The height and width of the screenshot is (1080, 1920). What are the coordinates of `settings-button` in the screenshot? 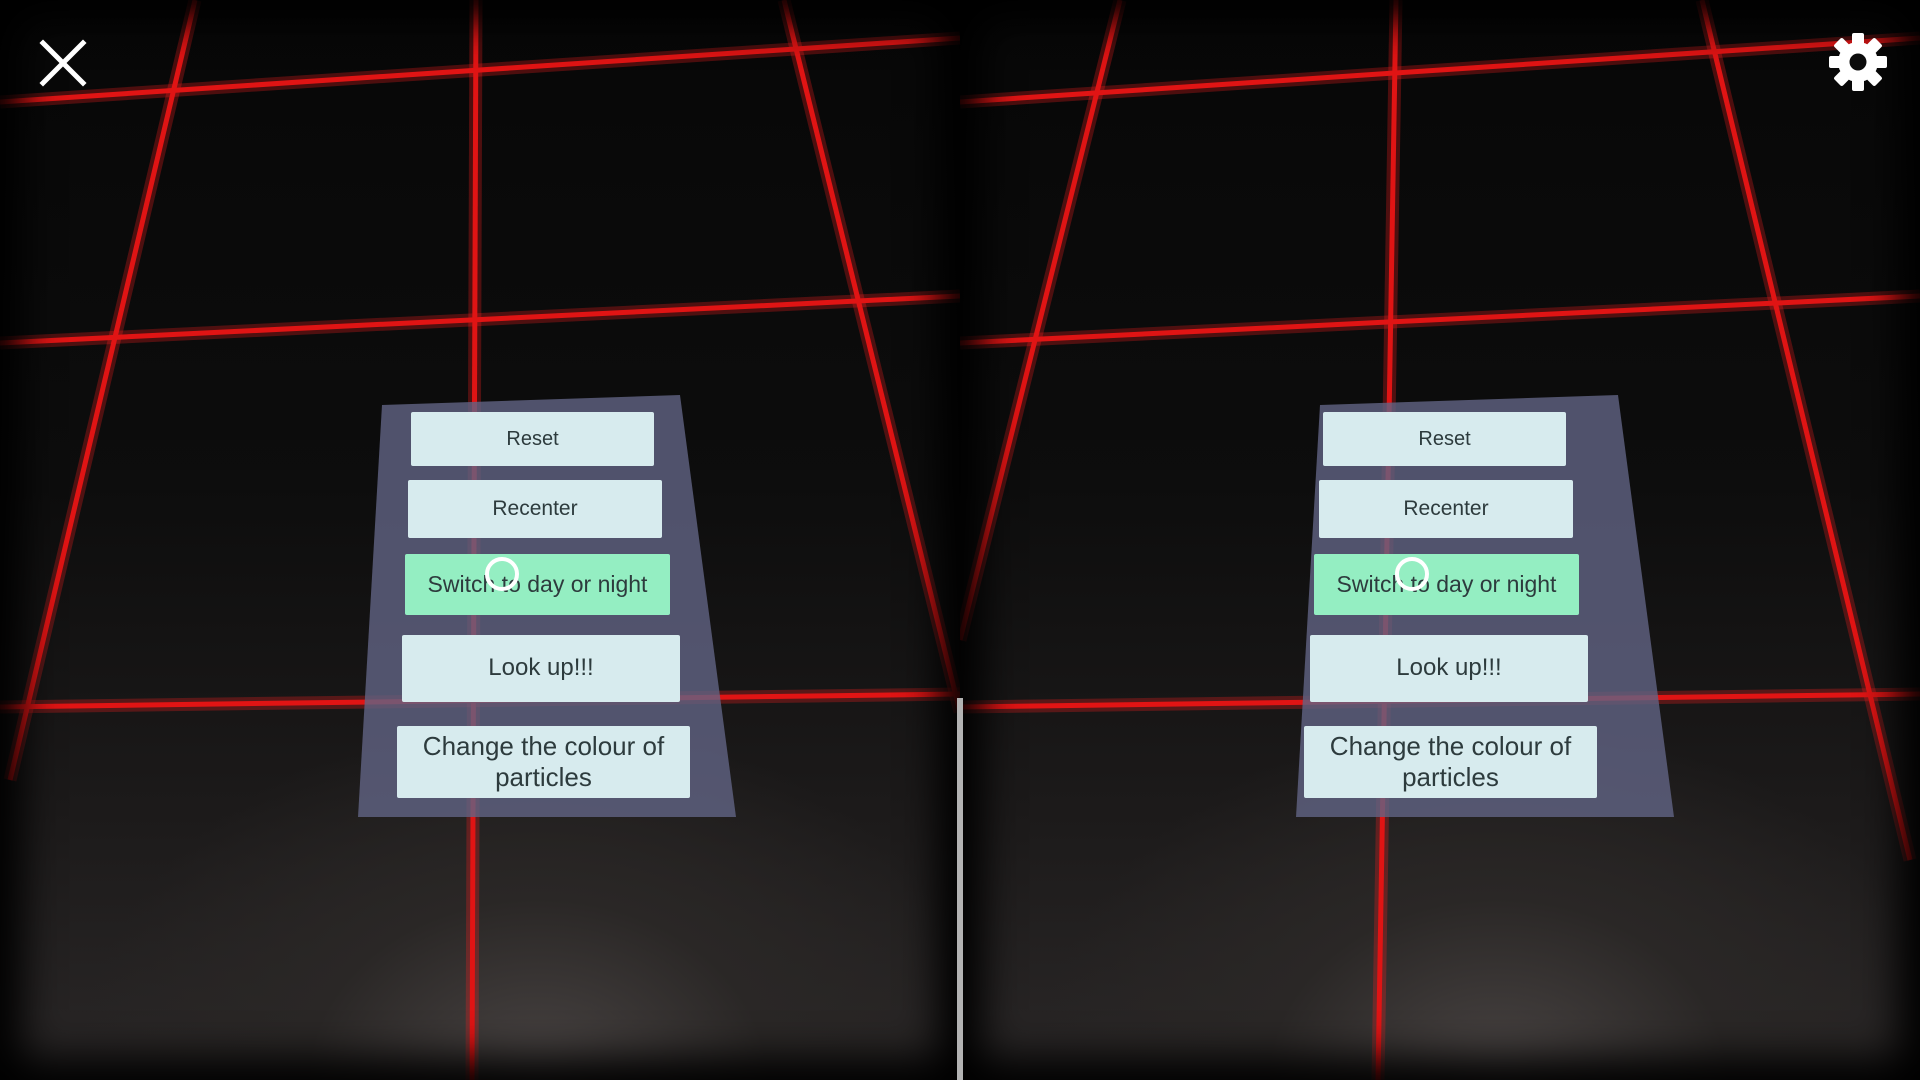 It's located at (1858, 62).